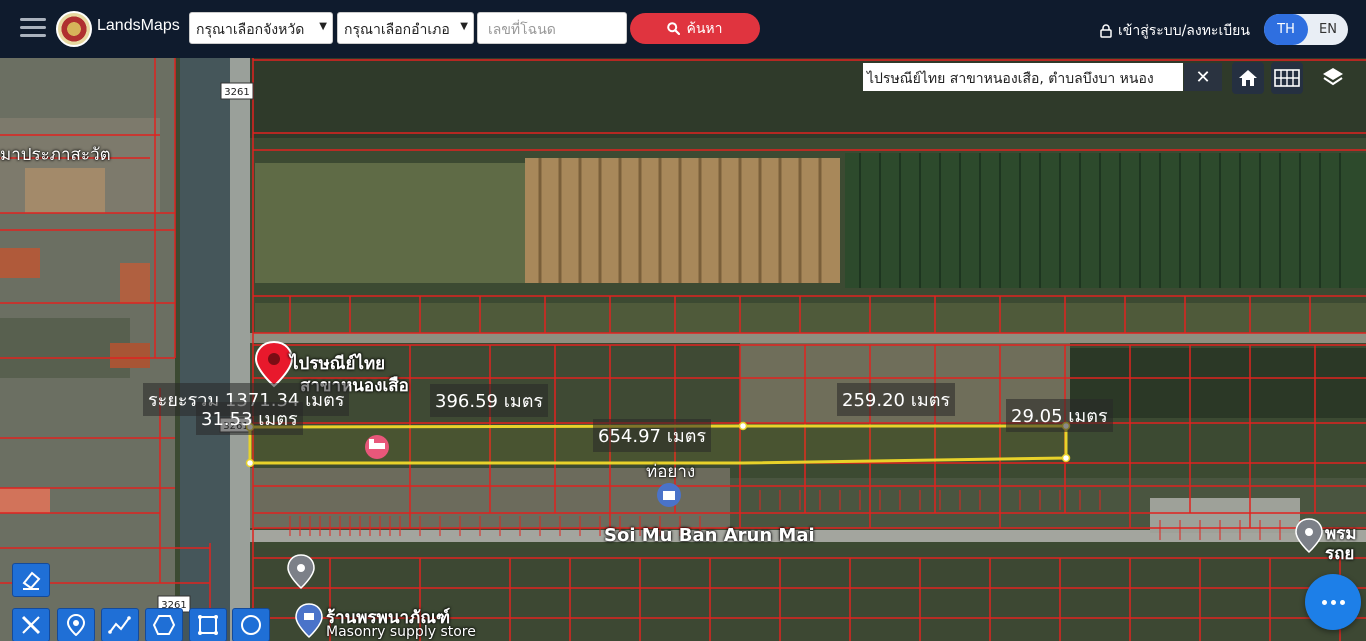  Describe the element at coordinates (1287, 78) in the screenshot. I see `grid-icon` at that location.